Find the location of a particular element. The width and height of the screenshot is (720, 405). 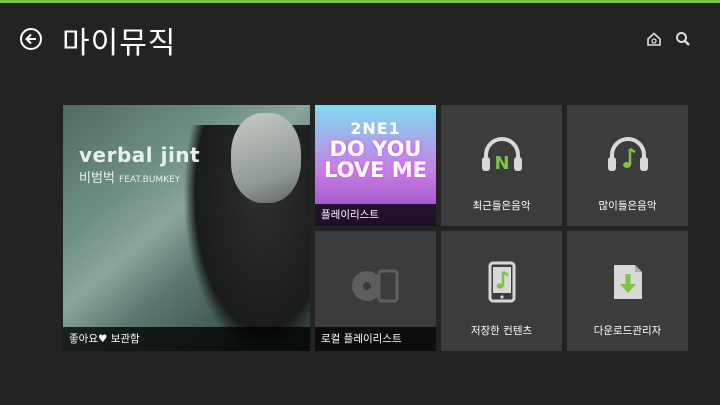

recent-tile: N 최근들은음악 is located at coordinates (501, 165).